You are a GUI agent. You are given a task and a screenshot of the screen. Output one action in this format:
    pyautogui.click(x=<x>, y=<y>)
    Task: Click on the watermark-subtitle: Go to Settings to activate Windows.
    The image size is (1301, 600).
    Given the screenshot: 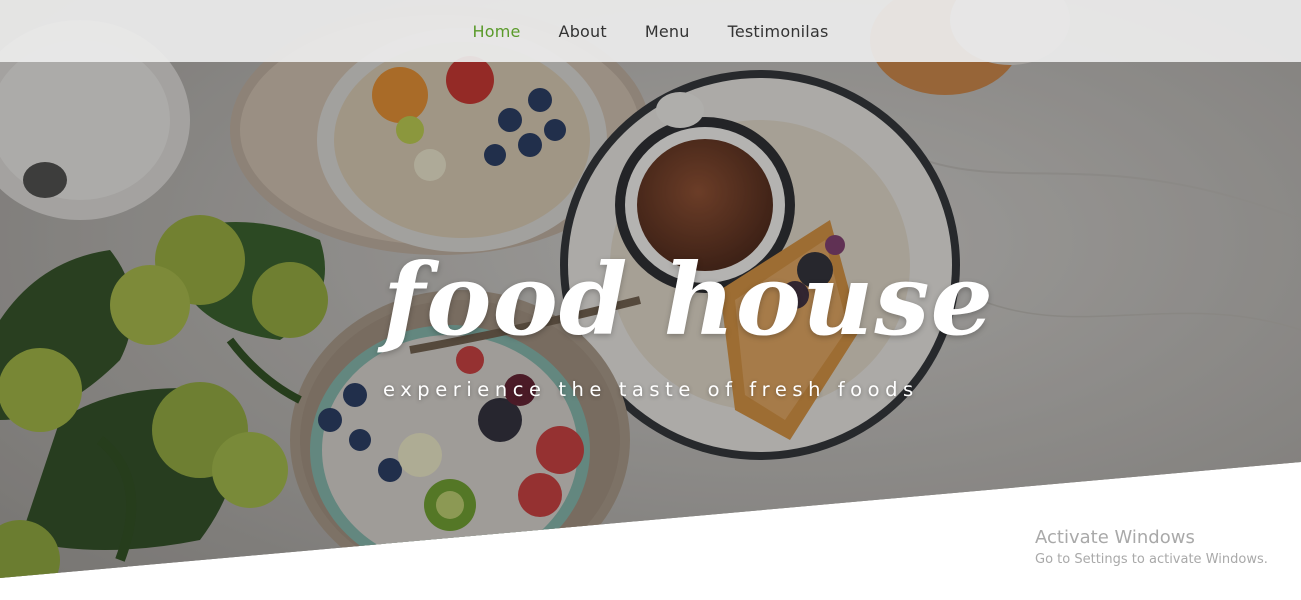 What is the action you would take?
    pyautogui.click(x=1151, y=559)
    